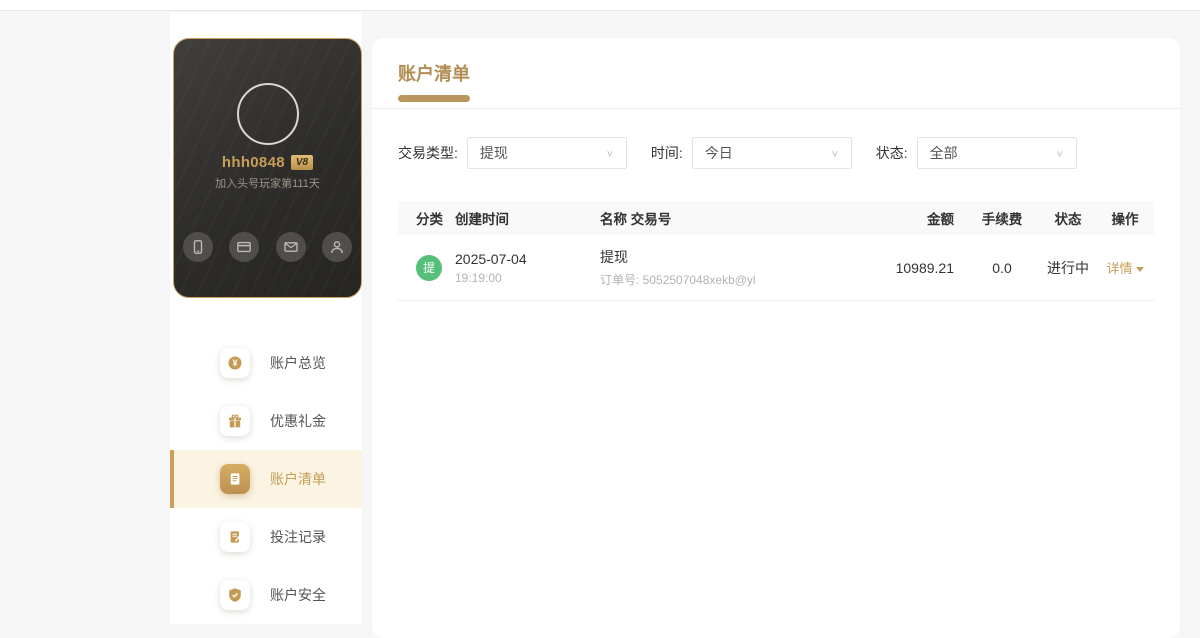 This screenshot has width=1200, height=638. I want to click on row-name: 提现, so click(614, 257).